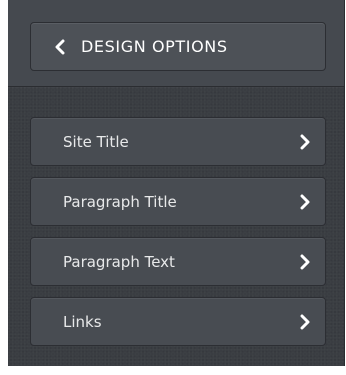 Image resolution: width=346 pixels, height=375 pixels. Describe the element at coordinates (178, 201) in the screenshot. I see `menu-item-paragraph-title: Paragraph Title` at that location.